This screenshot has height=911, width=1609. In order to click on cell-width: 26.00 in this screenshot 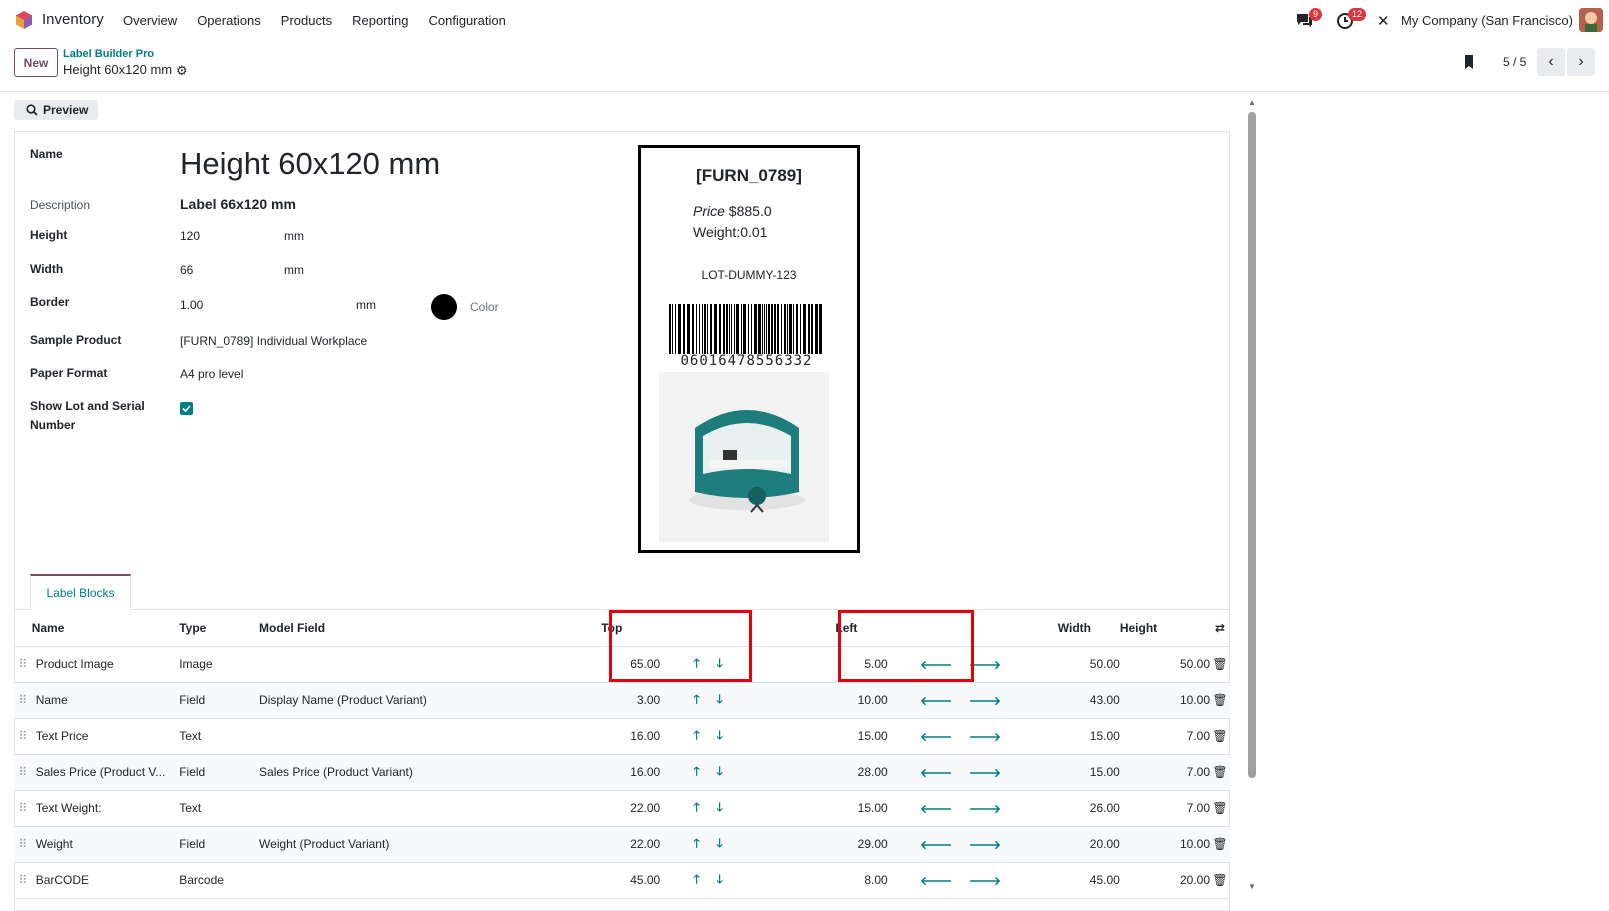, I will do `click(1088, 808)`.